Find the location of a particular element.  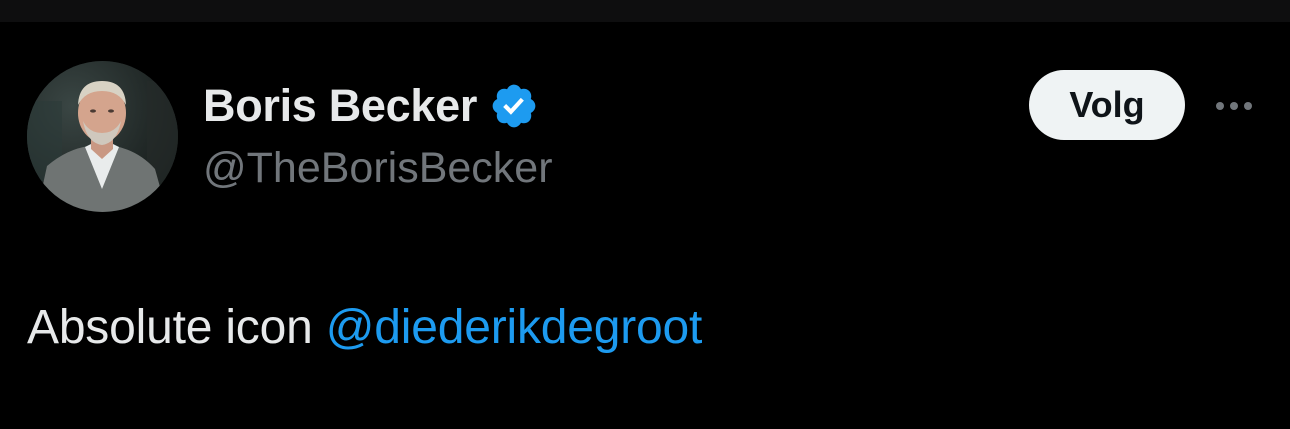

verified-badge-icon is located at coordinates (514, 106).